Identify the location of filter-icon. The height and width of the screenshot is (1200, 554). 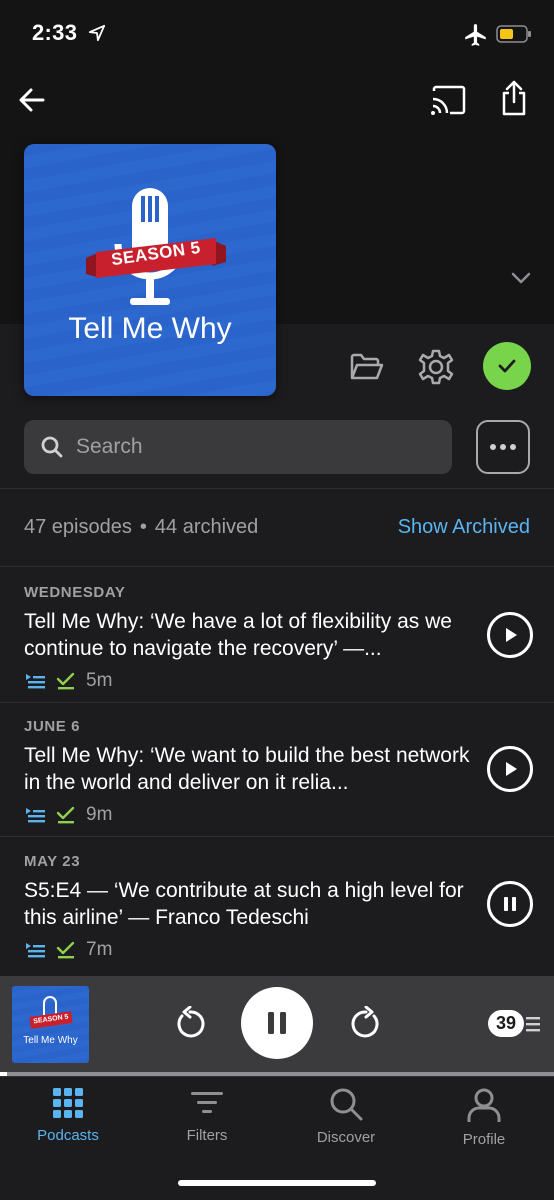
(207, 1102).